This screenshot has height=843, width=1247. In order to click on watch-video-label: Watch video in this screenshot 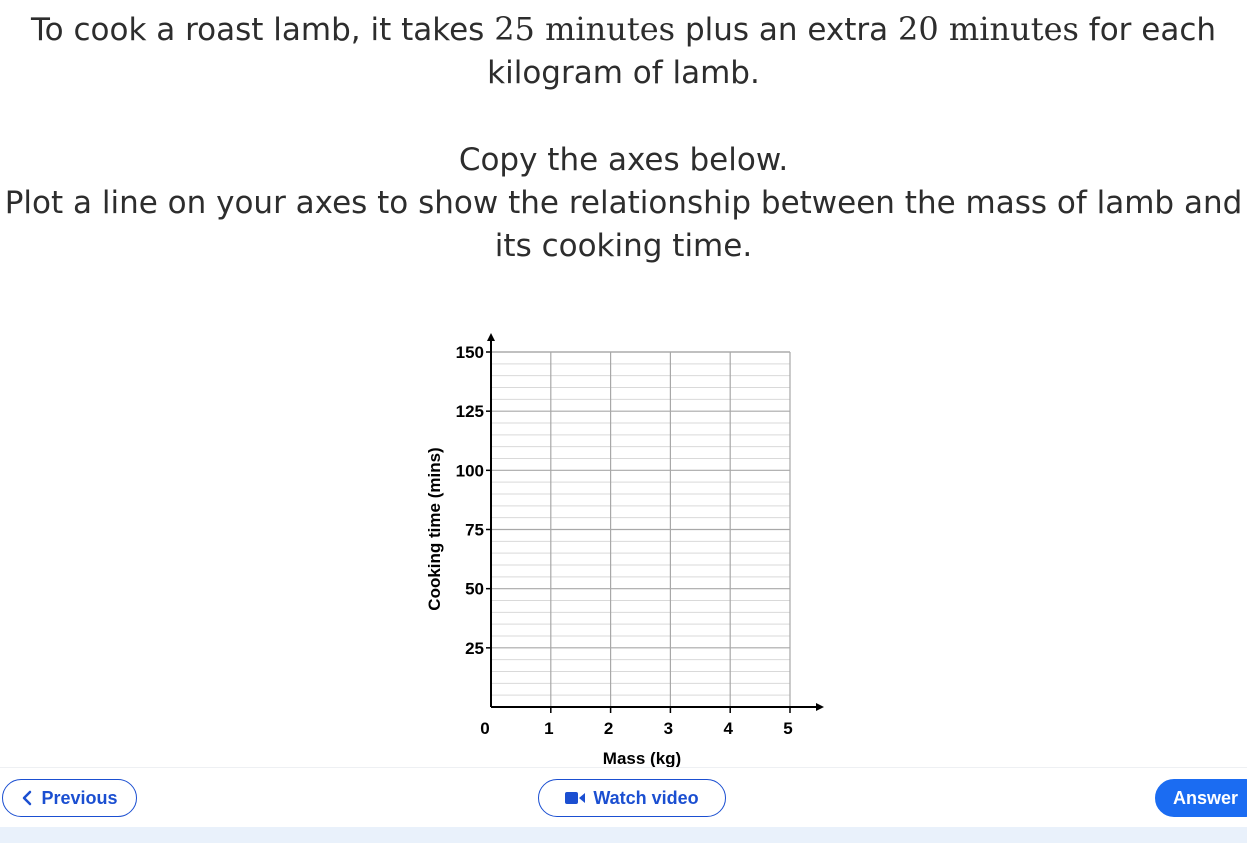, I will do `click(646, 797)`.